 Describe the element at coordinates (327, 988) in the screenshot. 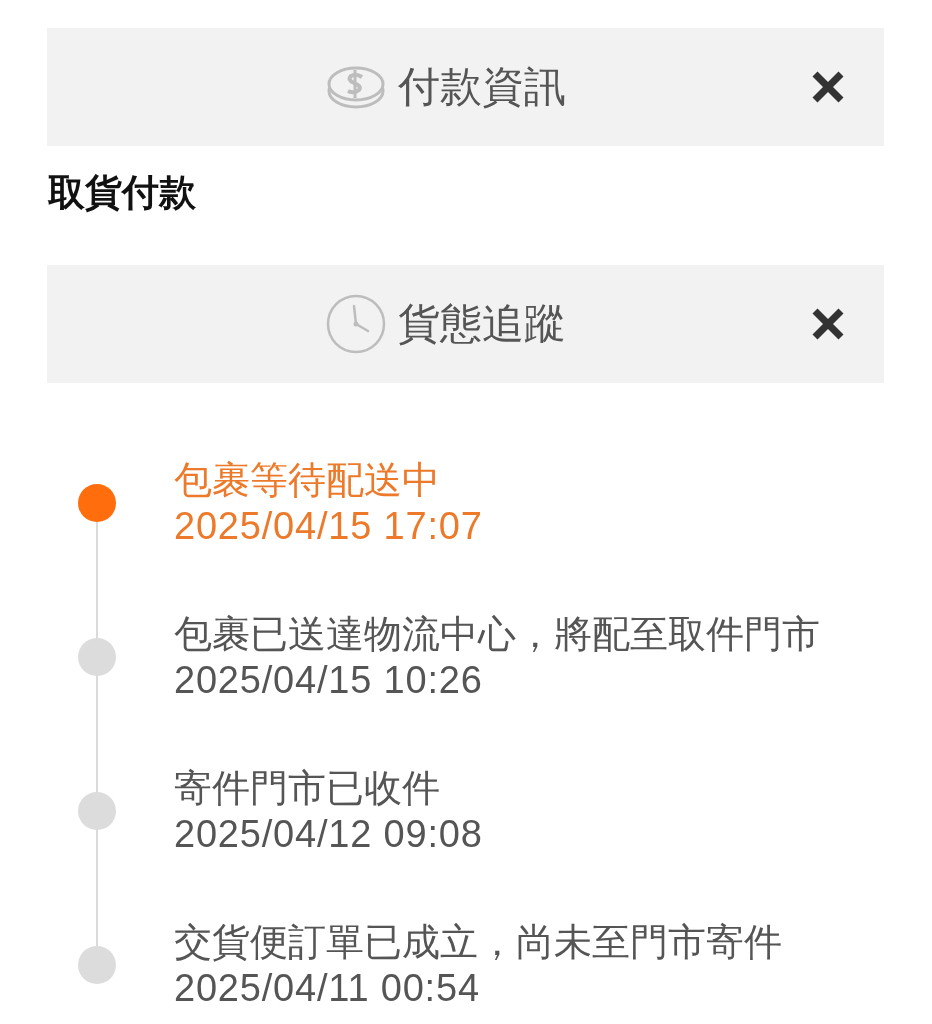

I see `event-time: 2025/04/11 00:54` at that location.